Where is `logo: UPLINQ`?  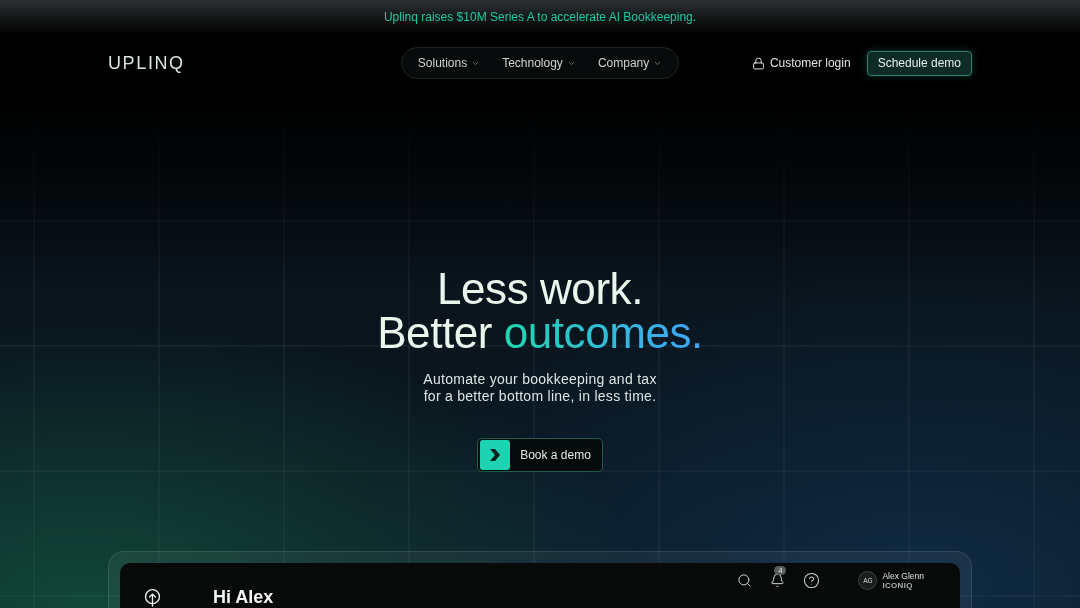 logo: UPLINQ is located at coordinates (146, 63).